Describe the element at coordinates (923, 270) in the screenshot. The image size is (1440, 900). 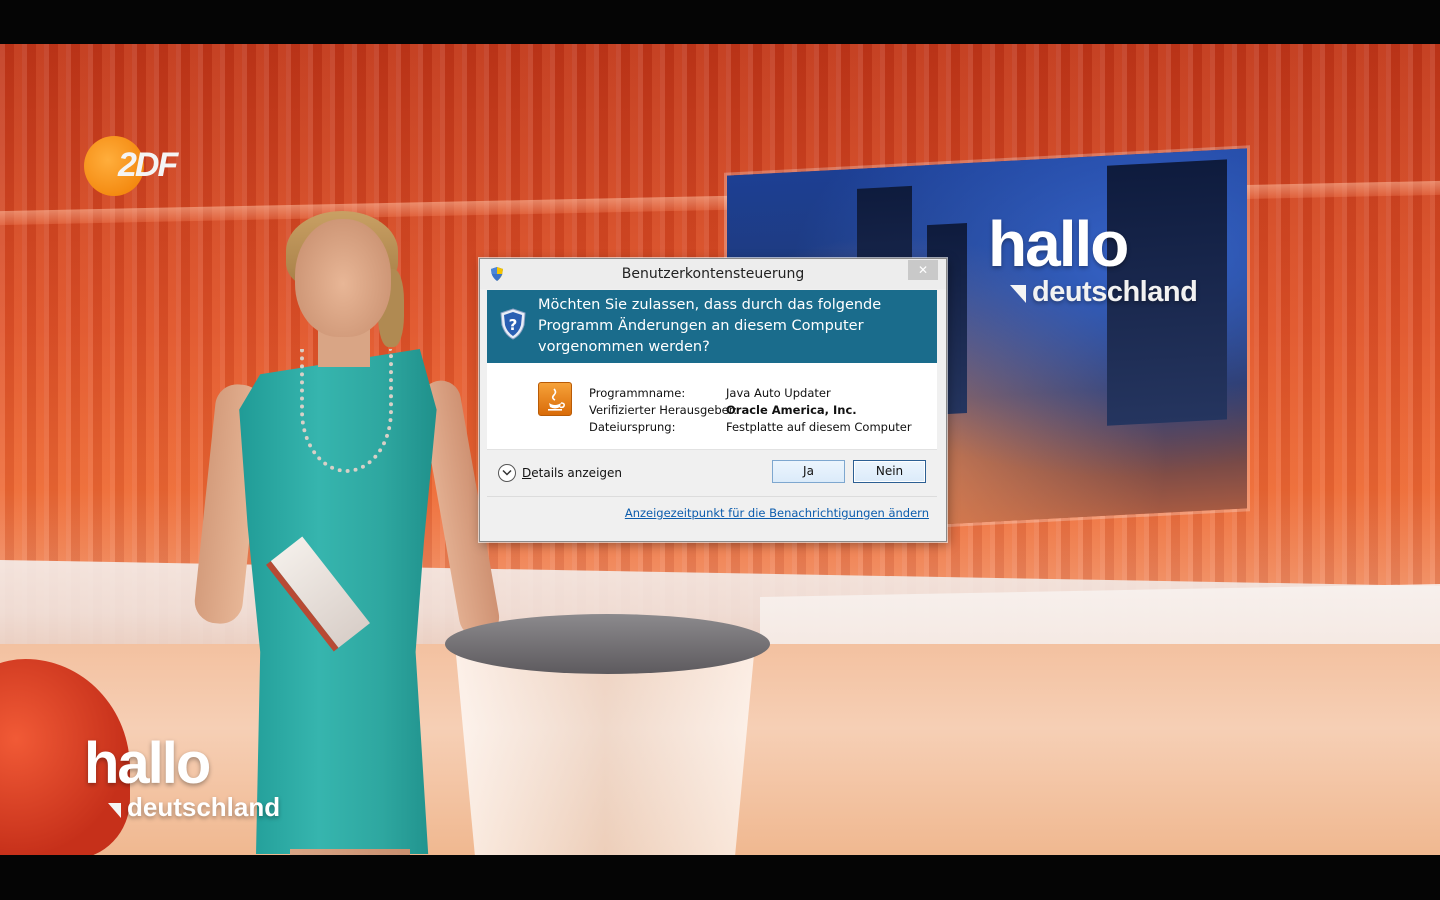
I see `close-button: ✕` at that location.